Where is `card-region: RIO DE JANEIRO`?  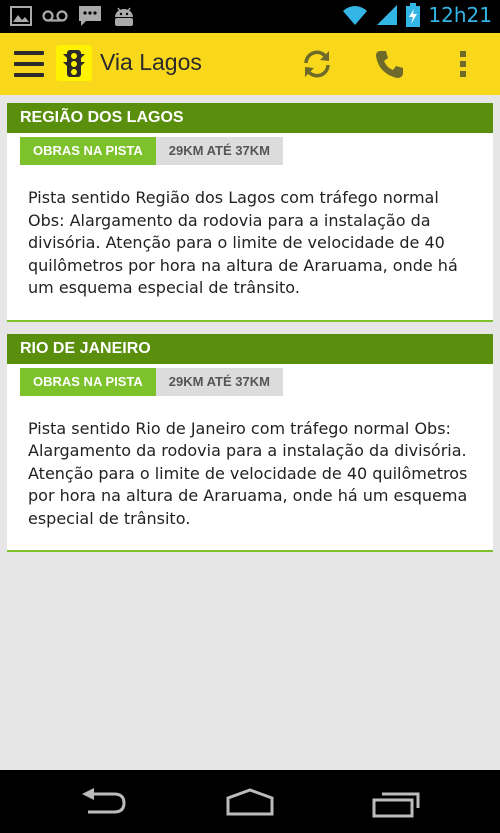
card-region: RIO DE JANEIRO is located at coordinates (250, 348).